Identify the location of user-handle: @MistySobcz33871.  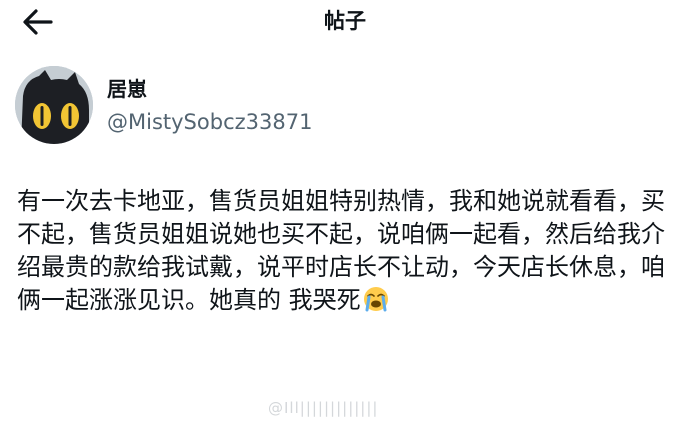
(209, 122).